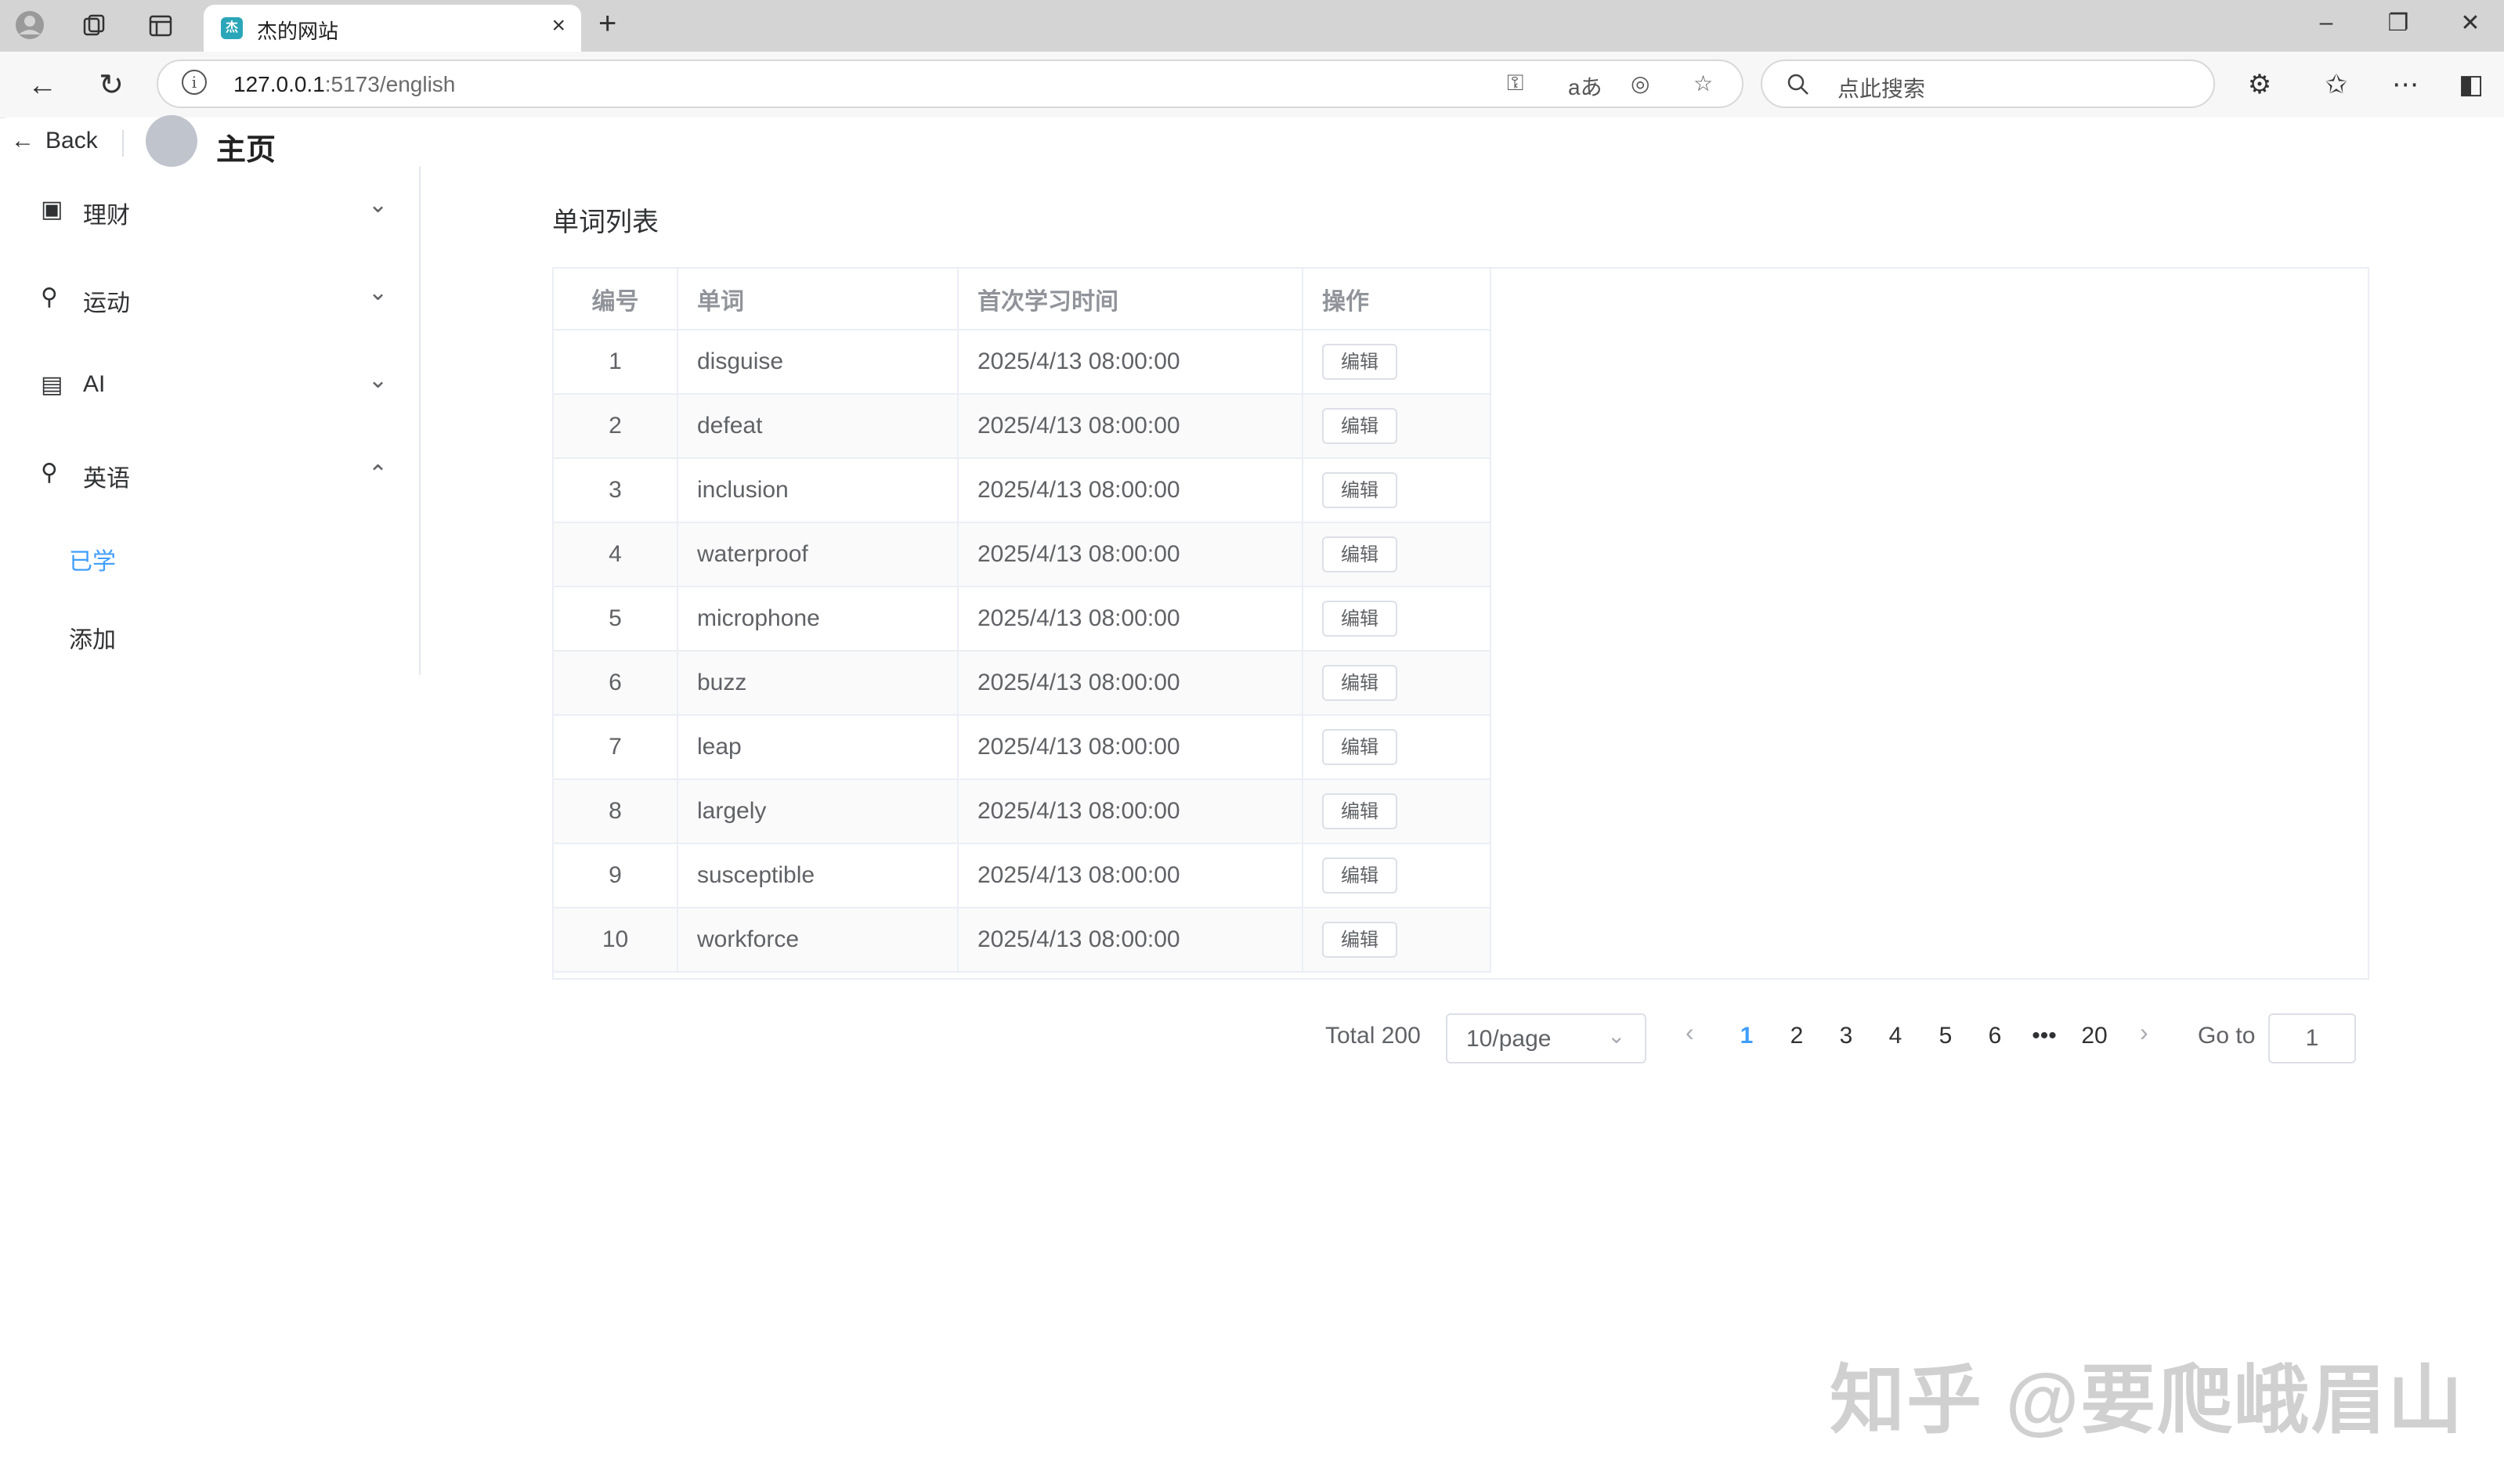 This screenshot has width=2504, height=1484. I want to click on cell-id: 10, so click(616, 940).